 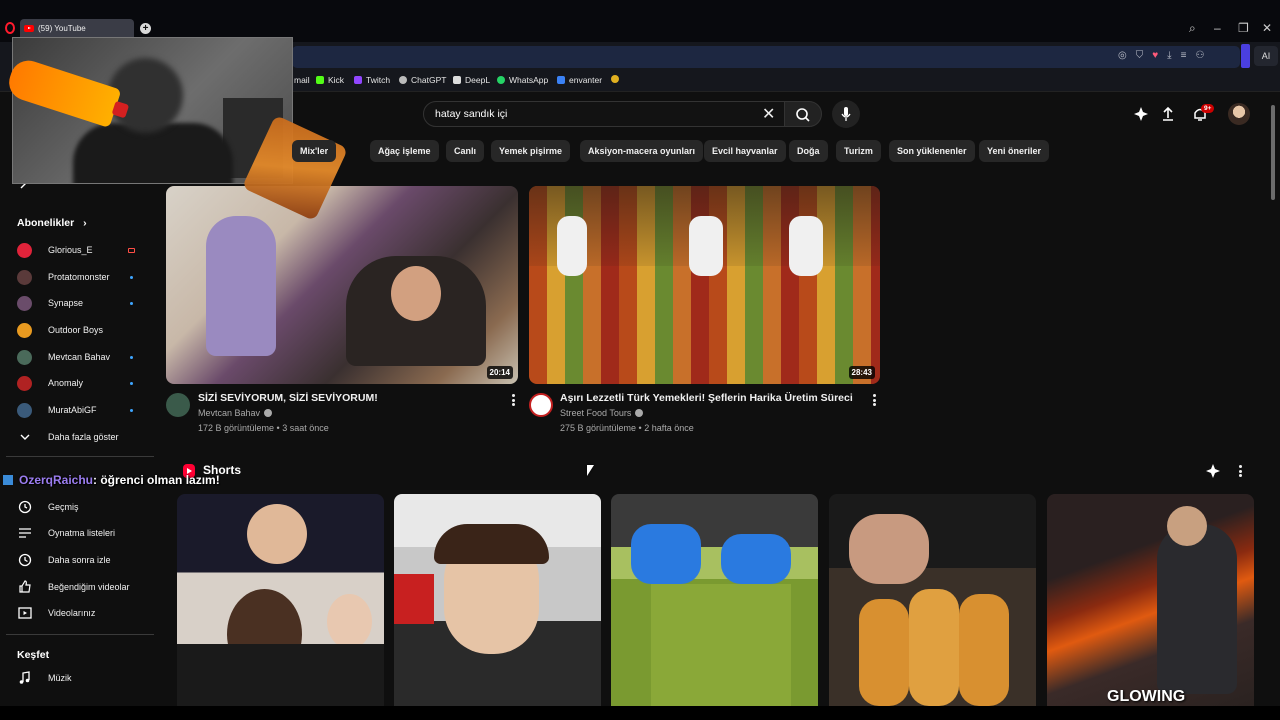 I want to click on bookmark-emoji, so click(x=615, y=79).